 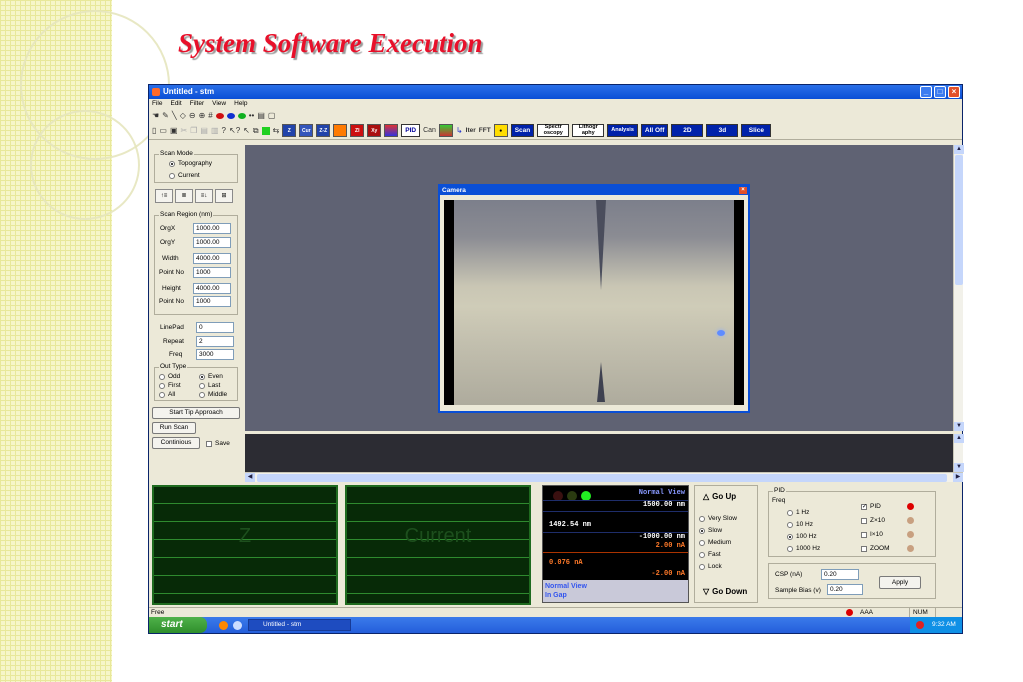 I want to click on z-z-view-icon: Z-Z, so click(x=323, y=130).